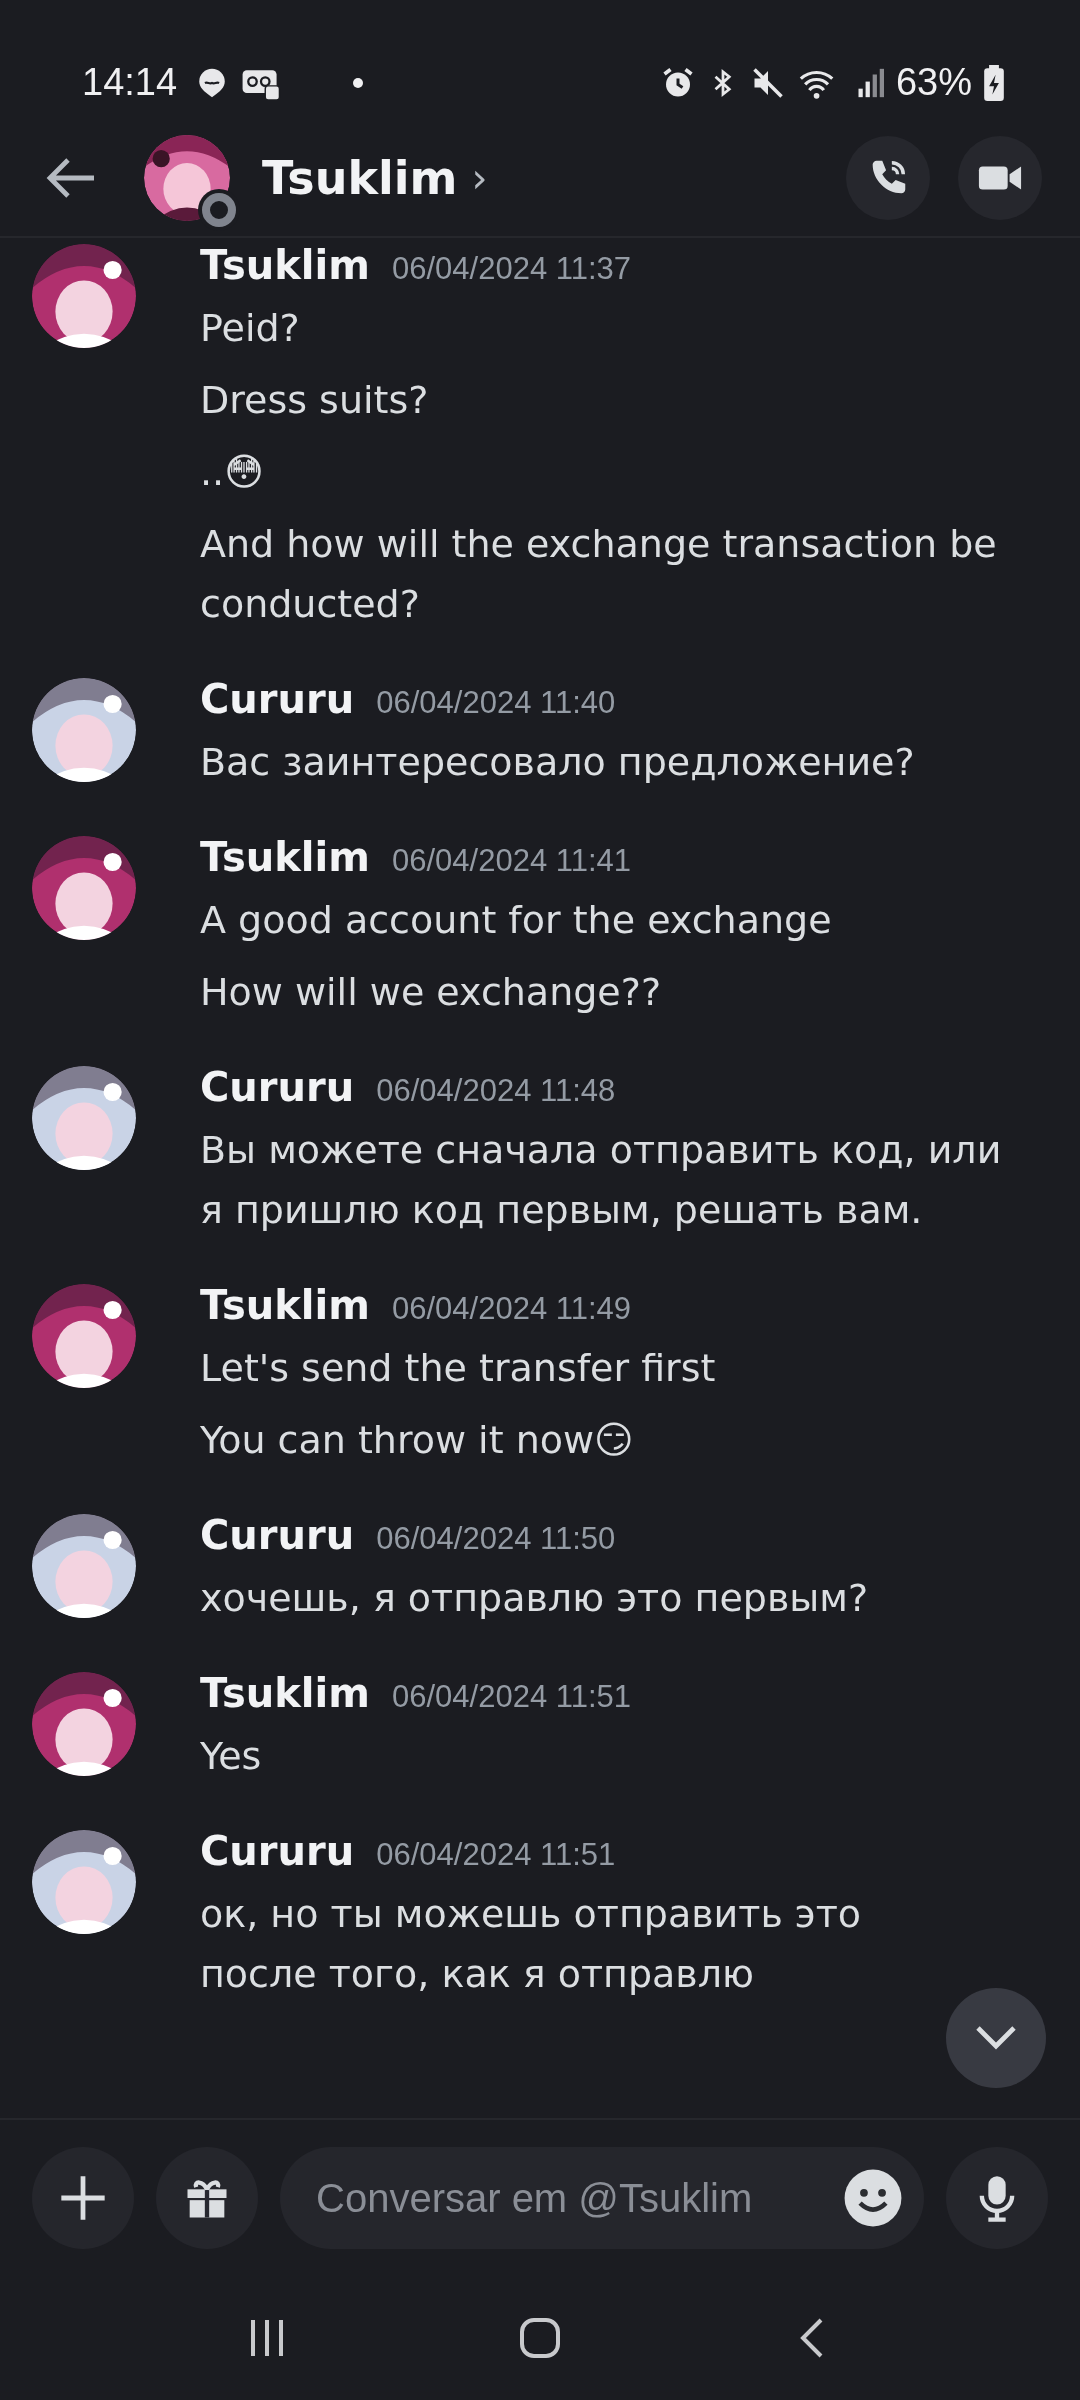 This screenshot has height=2400, width=1080. Describe the element at coordinates (232, 472) in the screenshot. I see `message-text: ..😳` at that location.